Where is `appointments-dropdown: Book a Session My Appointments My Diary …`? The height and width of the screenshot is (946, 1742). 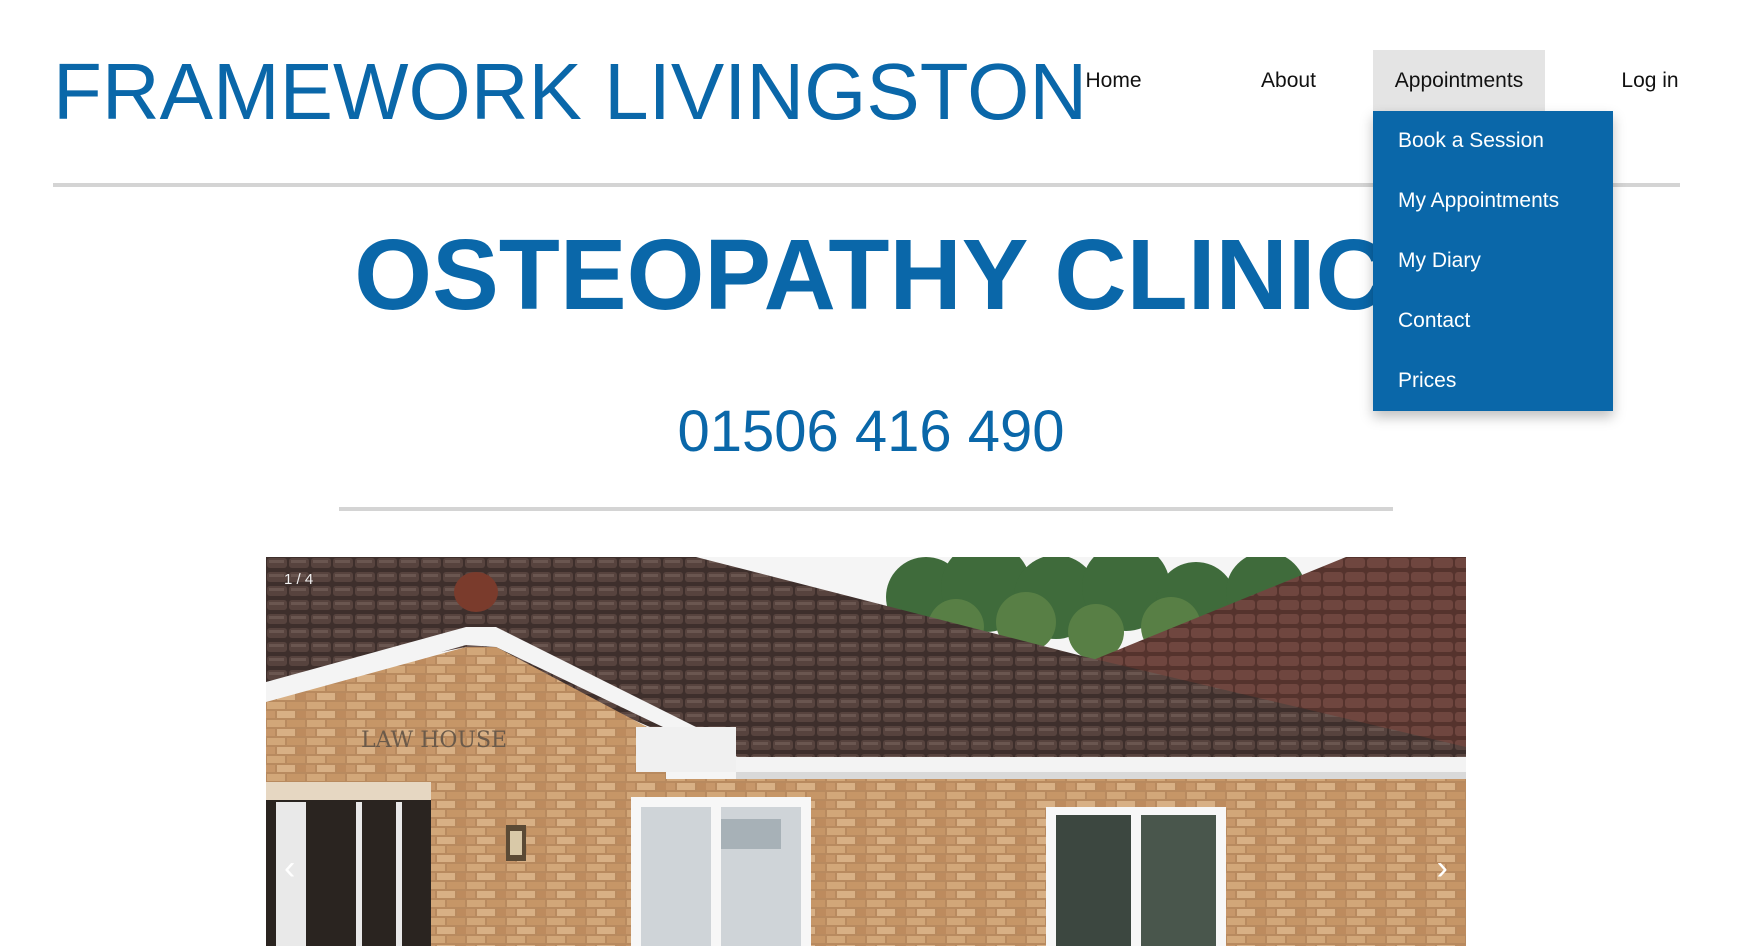
appointments-dropdown: Book a Session My Appointments My Diary … is located at coordinates (1493, 261).